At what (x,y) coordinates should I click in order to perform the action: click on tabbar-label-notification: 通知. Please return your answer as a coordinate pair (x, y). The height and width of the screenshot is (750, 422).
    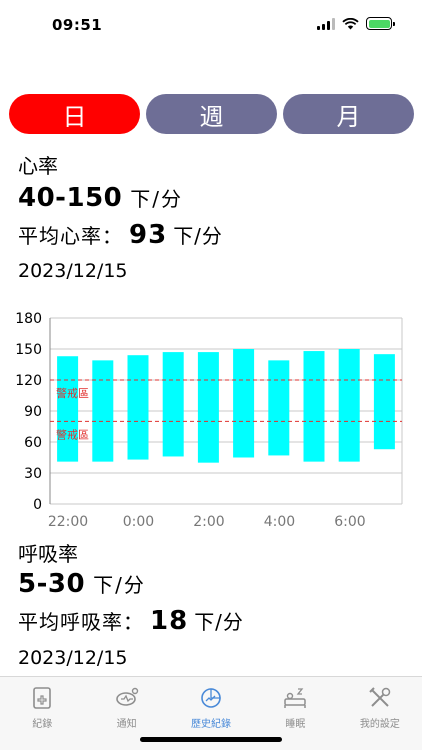
    Looking at the image, I should click on (126, 724).